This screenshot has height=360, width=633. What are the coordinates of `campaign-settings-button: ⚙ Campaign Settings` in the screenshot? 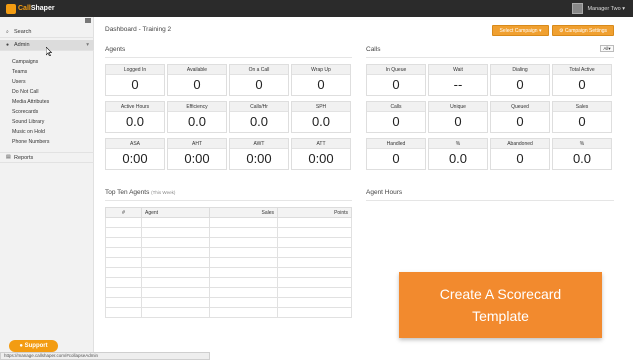 It's located at (583, 30).